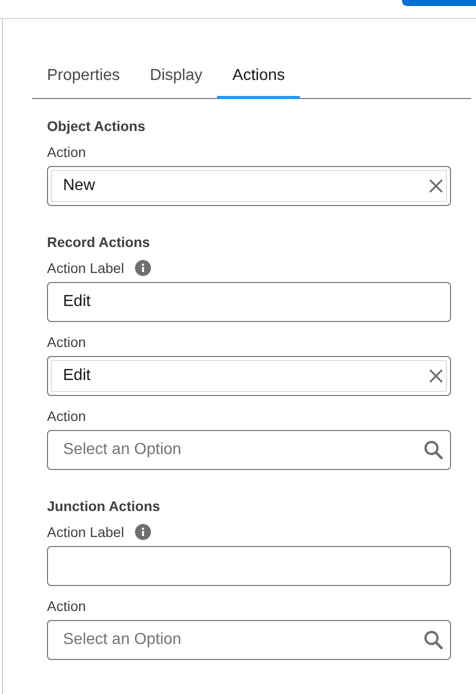 The width and height of the screenshot is (476, 694). Describe the element at coordinates (99, 242) in the screenshot. I see `section-title: Record Actions` at that location.